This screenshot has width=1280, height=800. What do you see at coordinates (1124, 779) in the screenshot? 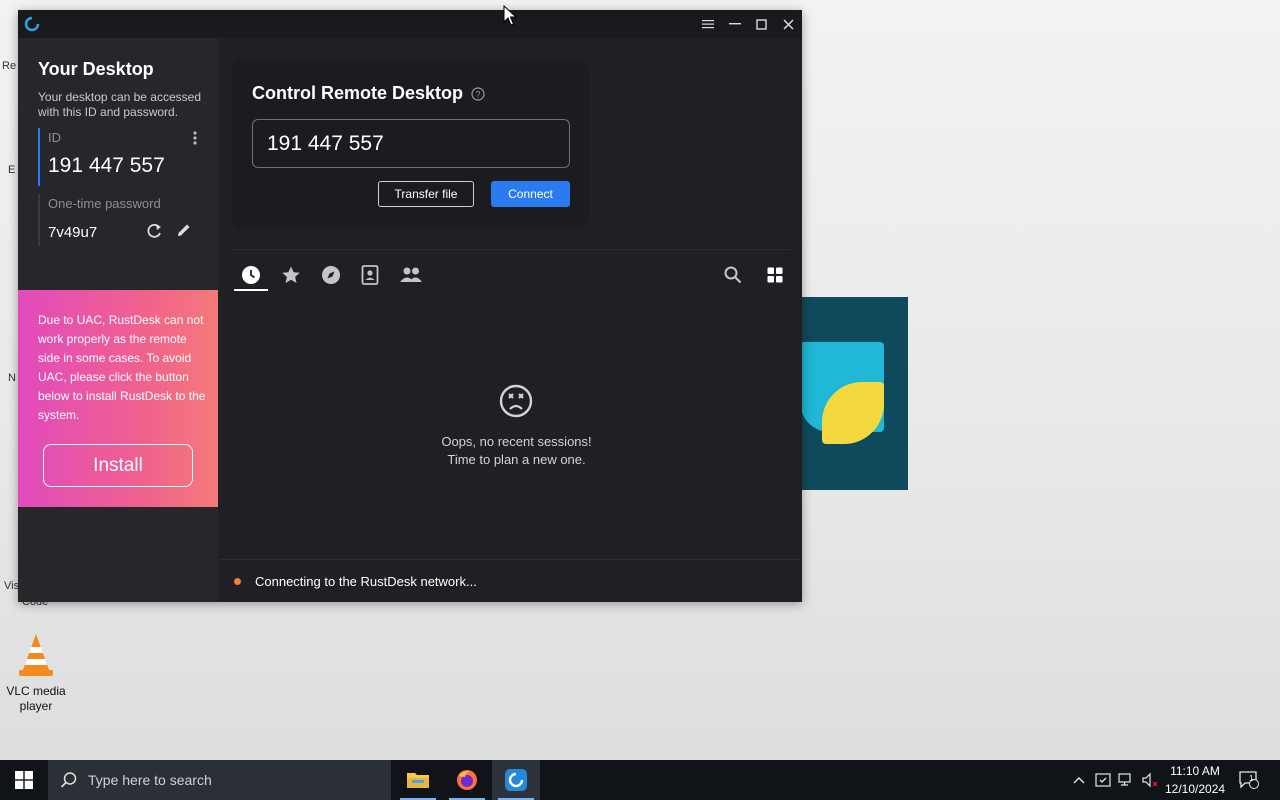
I see `network-icon` at bounding box center [1124, 779].